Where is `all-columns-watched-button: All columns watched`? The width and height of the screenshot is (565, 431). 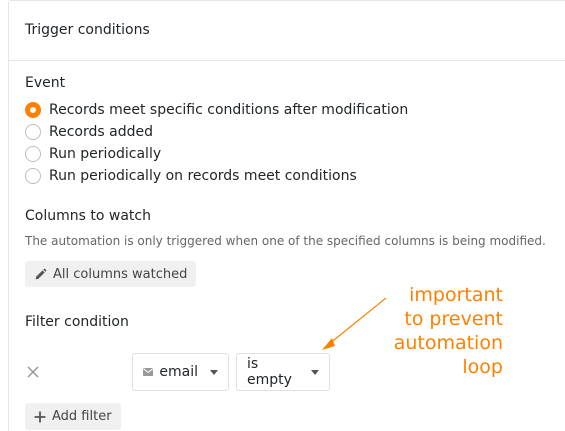 all-columns-watched-button: All columns watched is located at coordinates (111, 274).